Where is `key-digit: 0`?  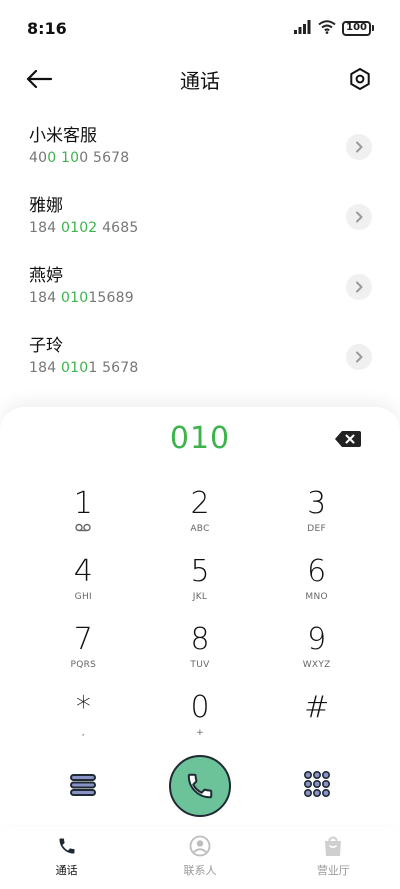
key-digit: 0 is located at coordinates (200, 707).